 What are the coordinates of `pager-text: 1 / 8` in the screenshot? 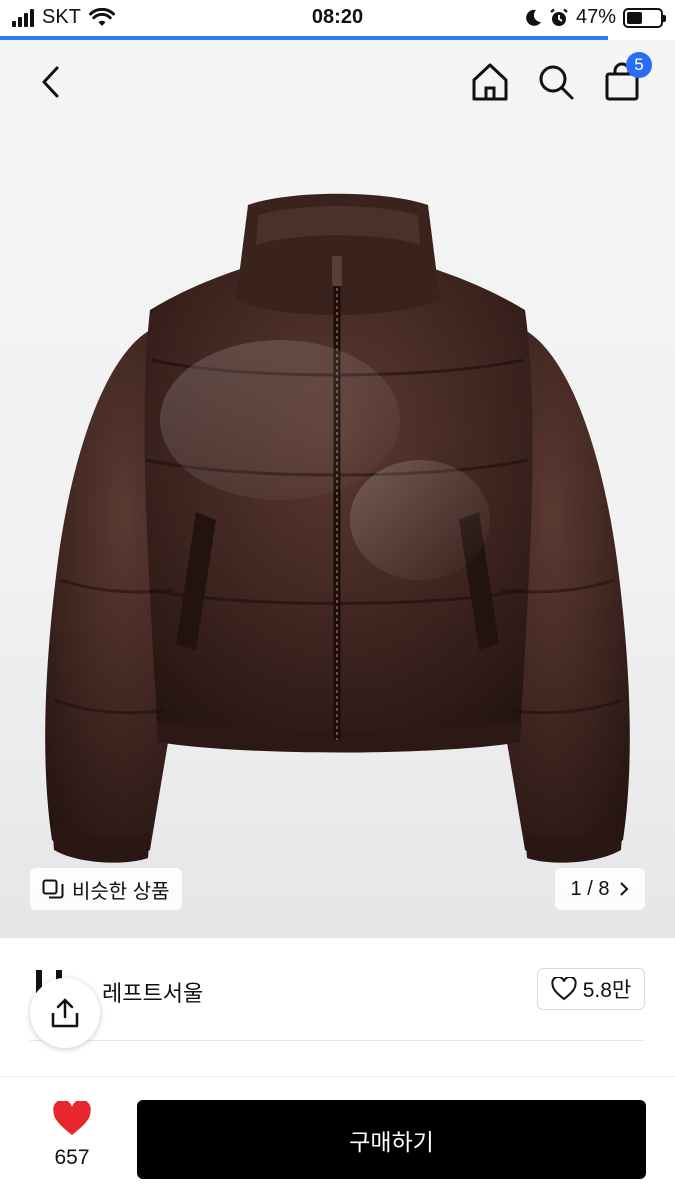 It's located at (590, 889).